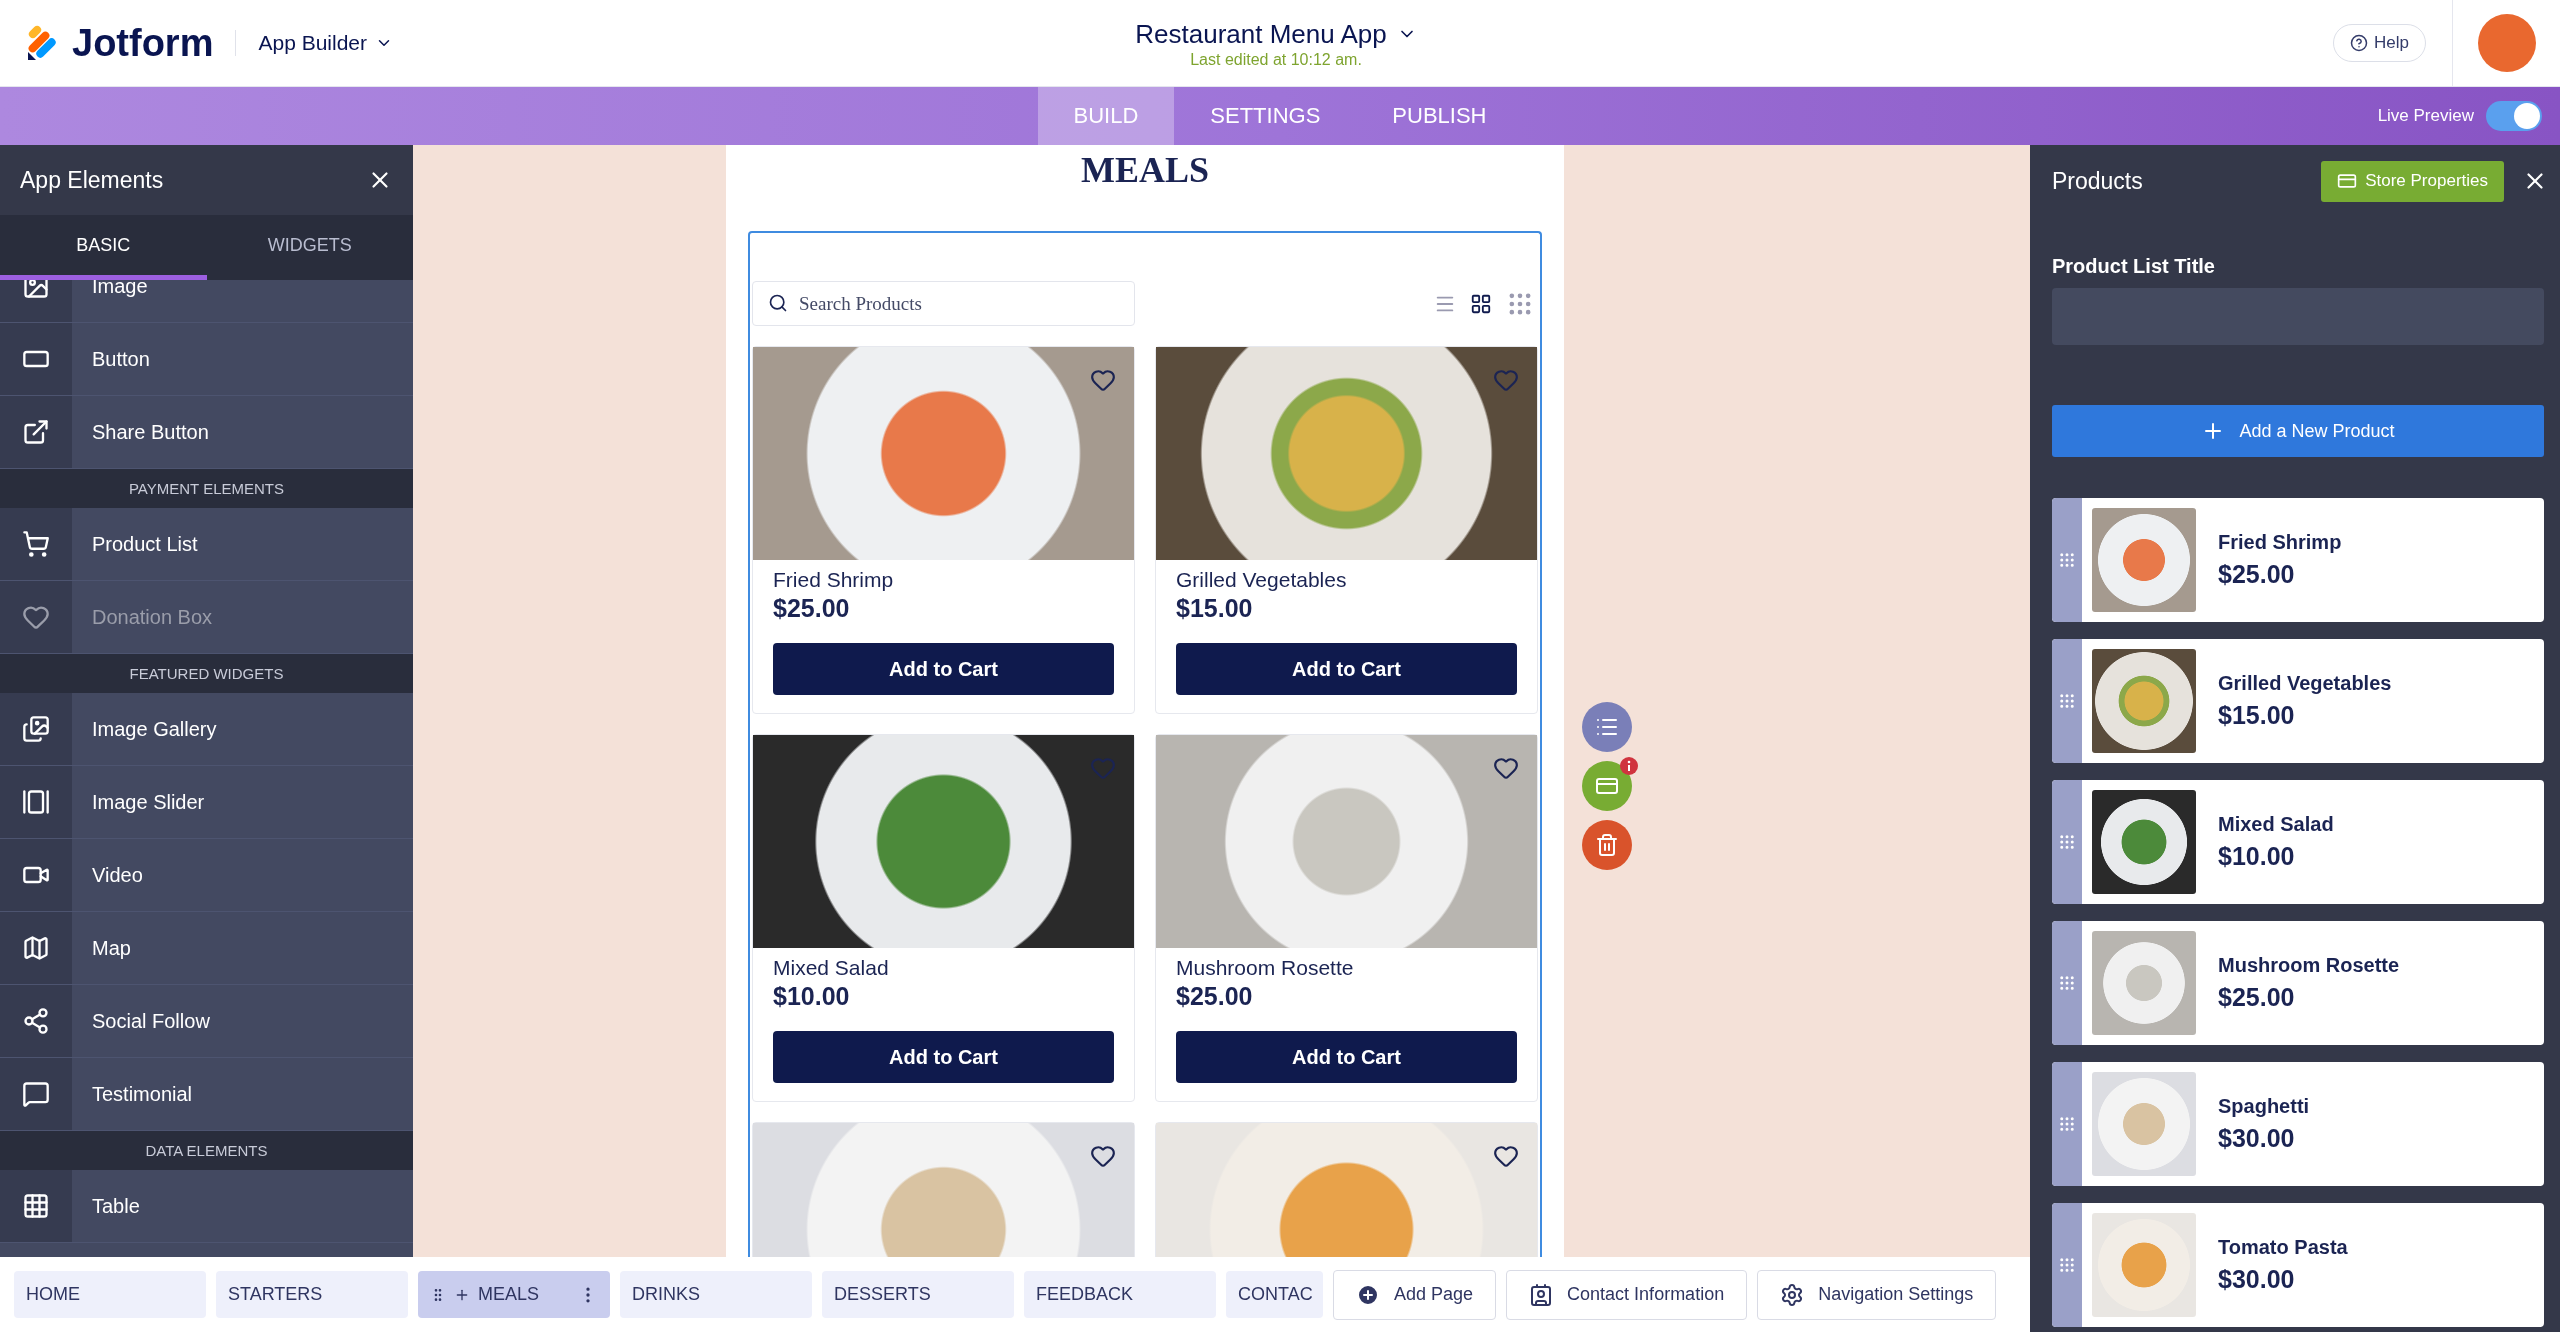 This screenshot has width=2560, height=1332. Describe the element at coordinates (2283, 1247) in the screenshot. I see `product-name: Tomato Pasta` at that location.